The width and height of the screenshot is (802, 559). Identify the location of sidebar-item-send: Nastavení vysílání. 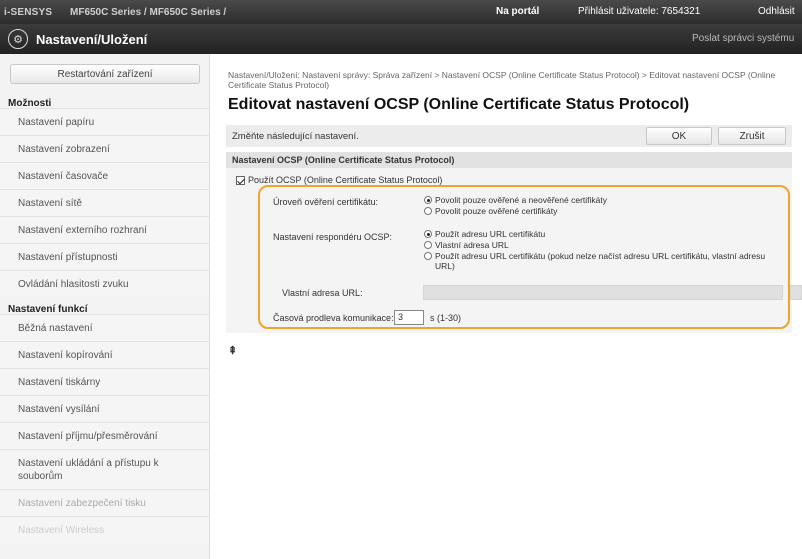
(104, 408).